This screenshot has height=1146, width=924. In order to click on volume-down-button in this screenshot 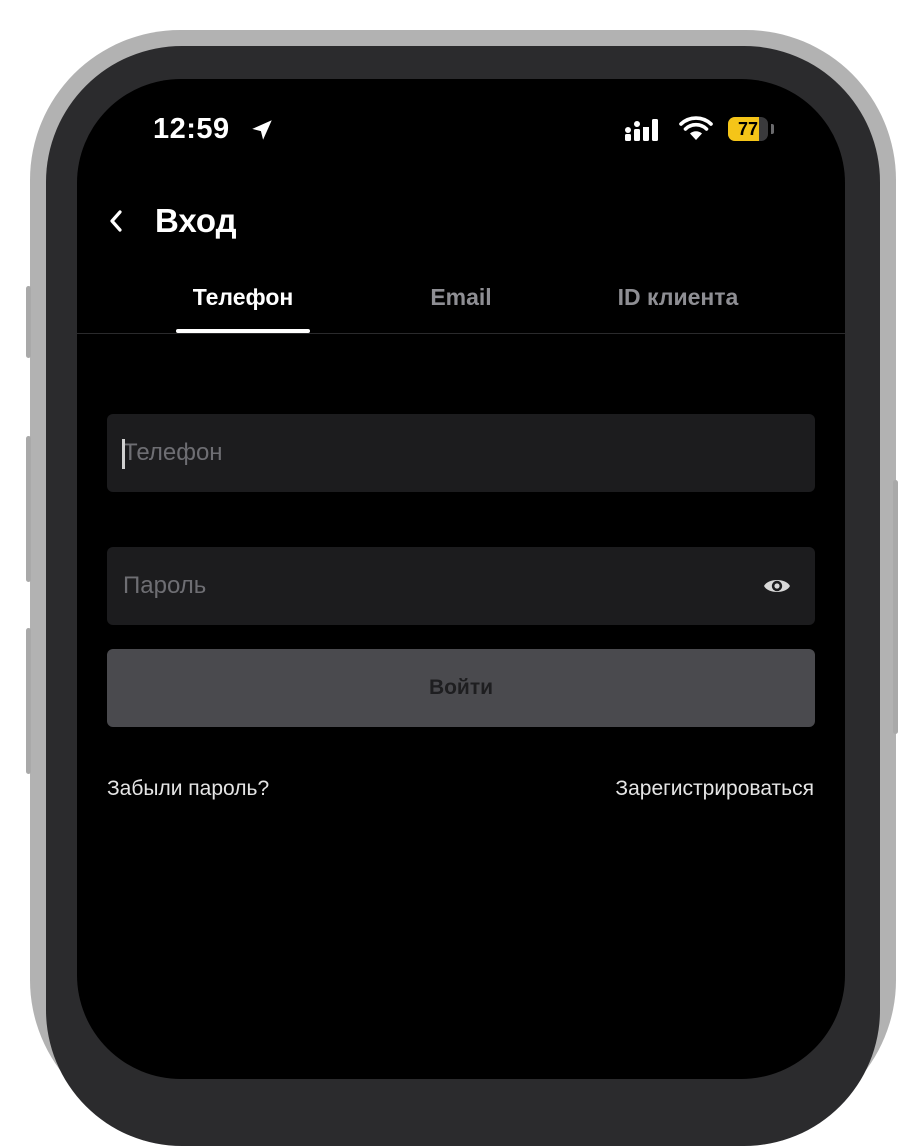, I will do `click(28, 701)`.